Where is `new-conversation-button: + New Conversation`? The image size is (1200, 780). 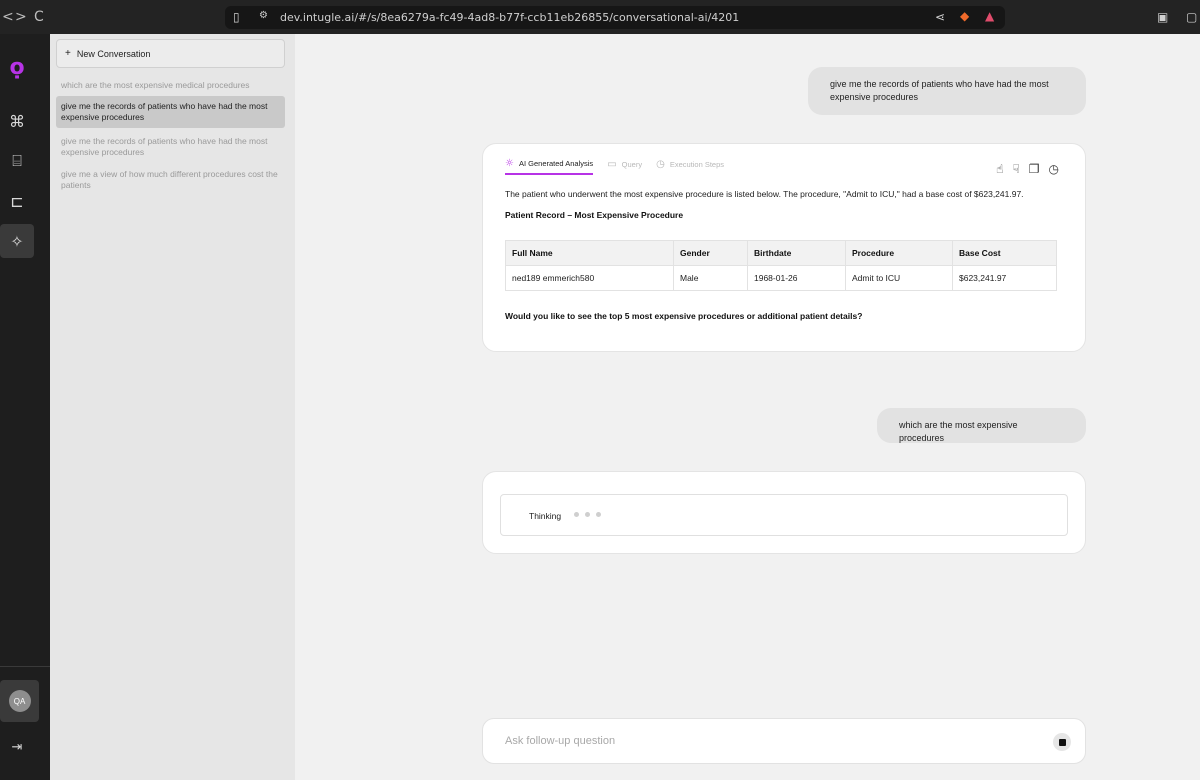
new-conversation-button: + New Conversation is located at coordinates (170, 53).